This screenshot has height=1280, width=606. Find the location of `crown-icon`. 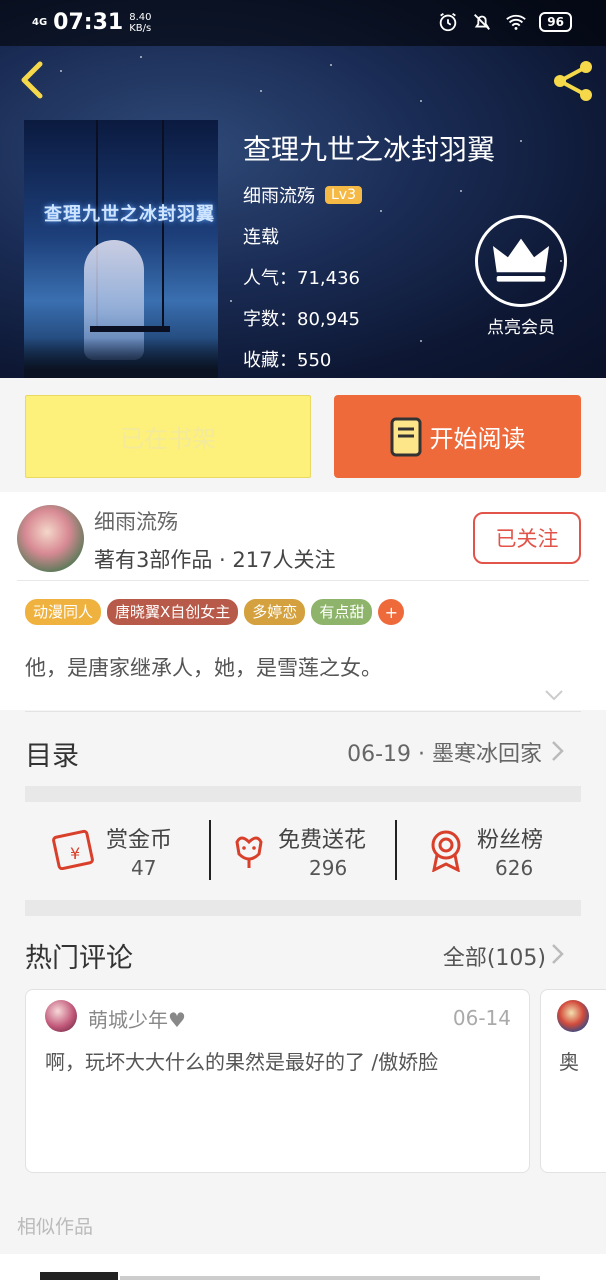

crown-icon is located at coordinates (521, 260).